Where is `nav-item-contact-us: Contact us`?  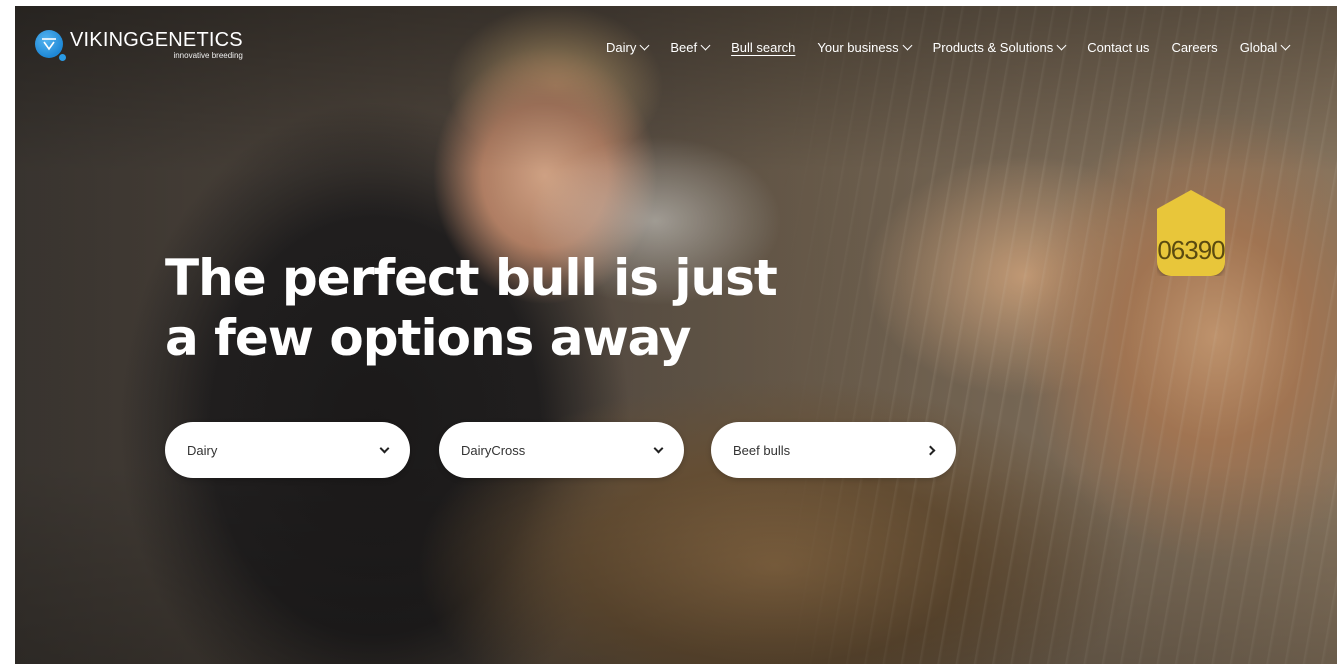 nav-item-contact-us: Contact us is located at coordinates (1118, 47).